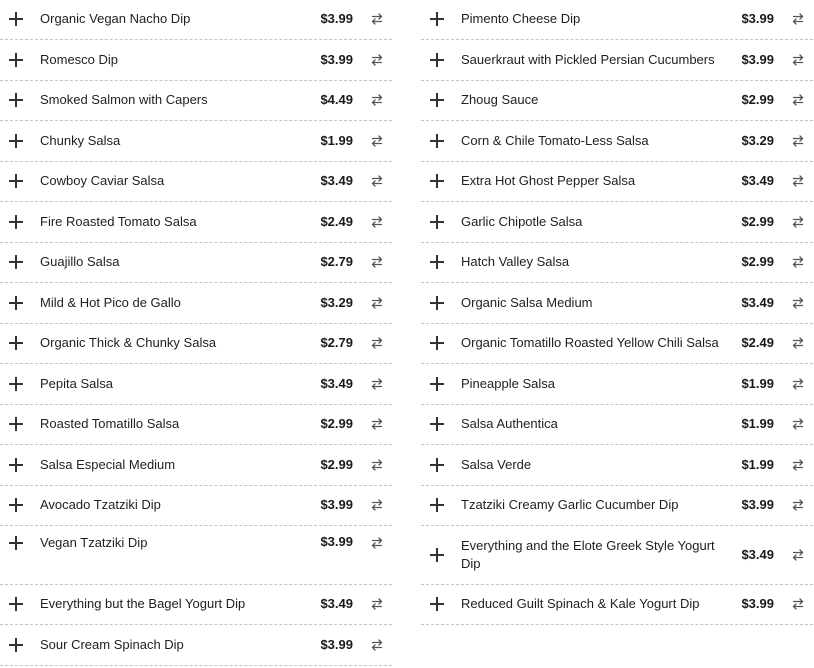  What do you see at coordinates (196, 465) in the screenshot?
I see `list-item: Salsa Especial Medium $2.99` at bounding box center [196, 465].